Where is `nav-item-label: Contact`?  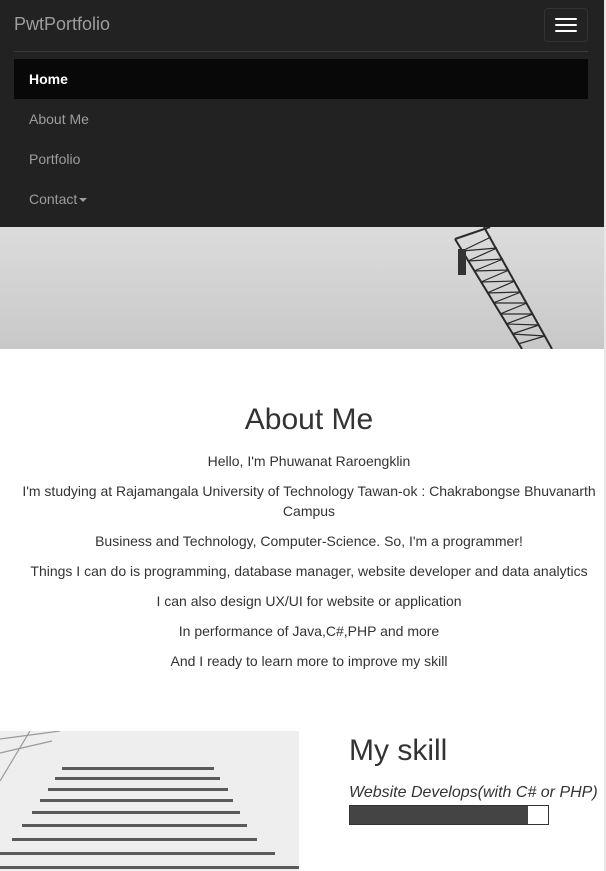 nav-item-label: Contact is located at coordinates (53, 199).